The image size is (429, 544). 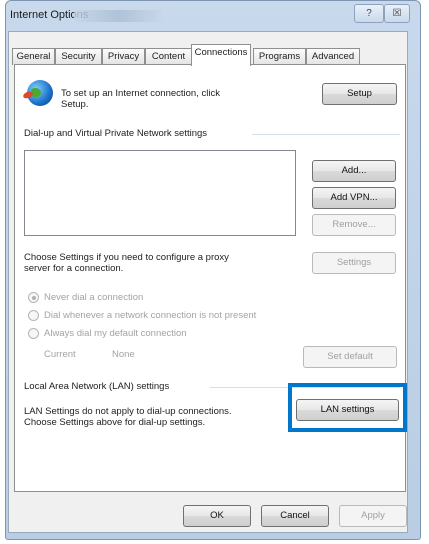 I want to click on connections-listbox, so click(x=160, y=193).